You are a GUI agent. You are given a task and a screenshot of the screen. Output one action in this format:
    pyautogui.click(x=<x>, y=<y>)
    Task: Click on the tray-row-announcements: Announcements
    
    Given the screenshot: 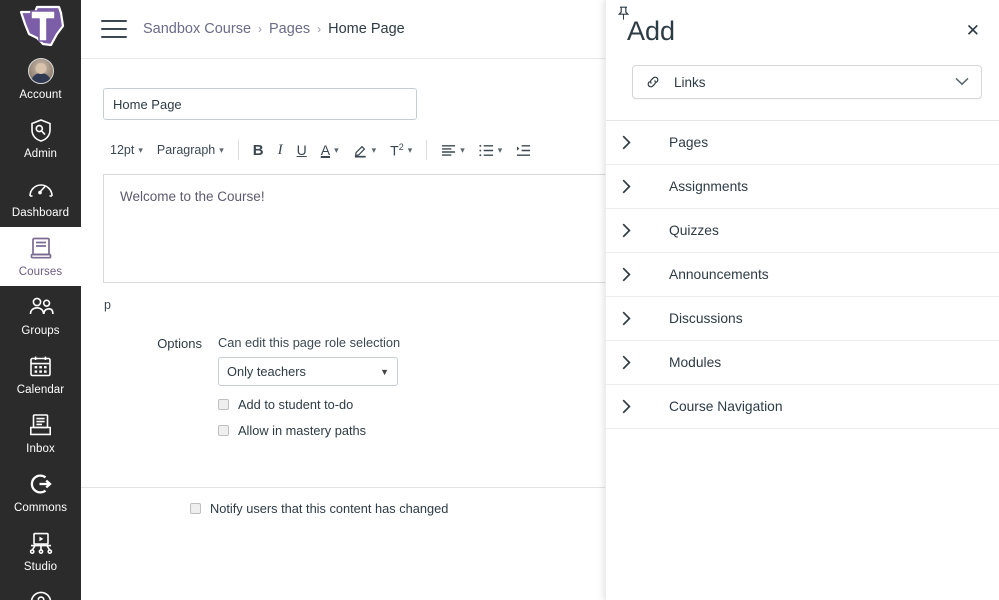 What is the action you would take?
    pyautogui.click(x=802, y=275)
    